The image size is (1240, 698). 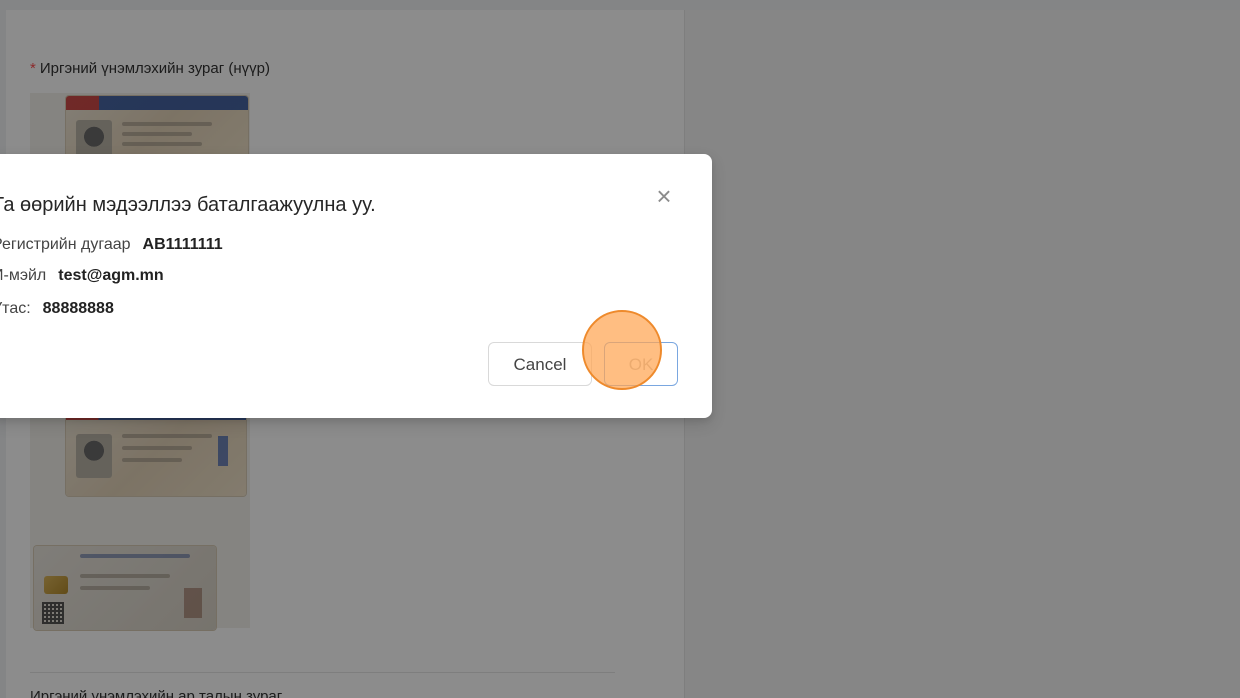 I want to click on phone-value: 88888888, so click(x=78, y=308).